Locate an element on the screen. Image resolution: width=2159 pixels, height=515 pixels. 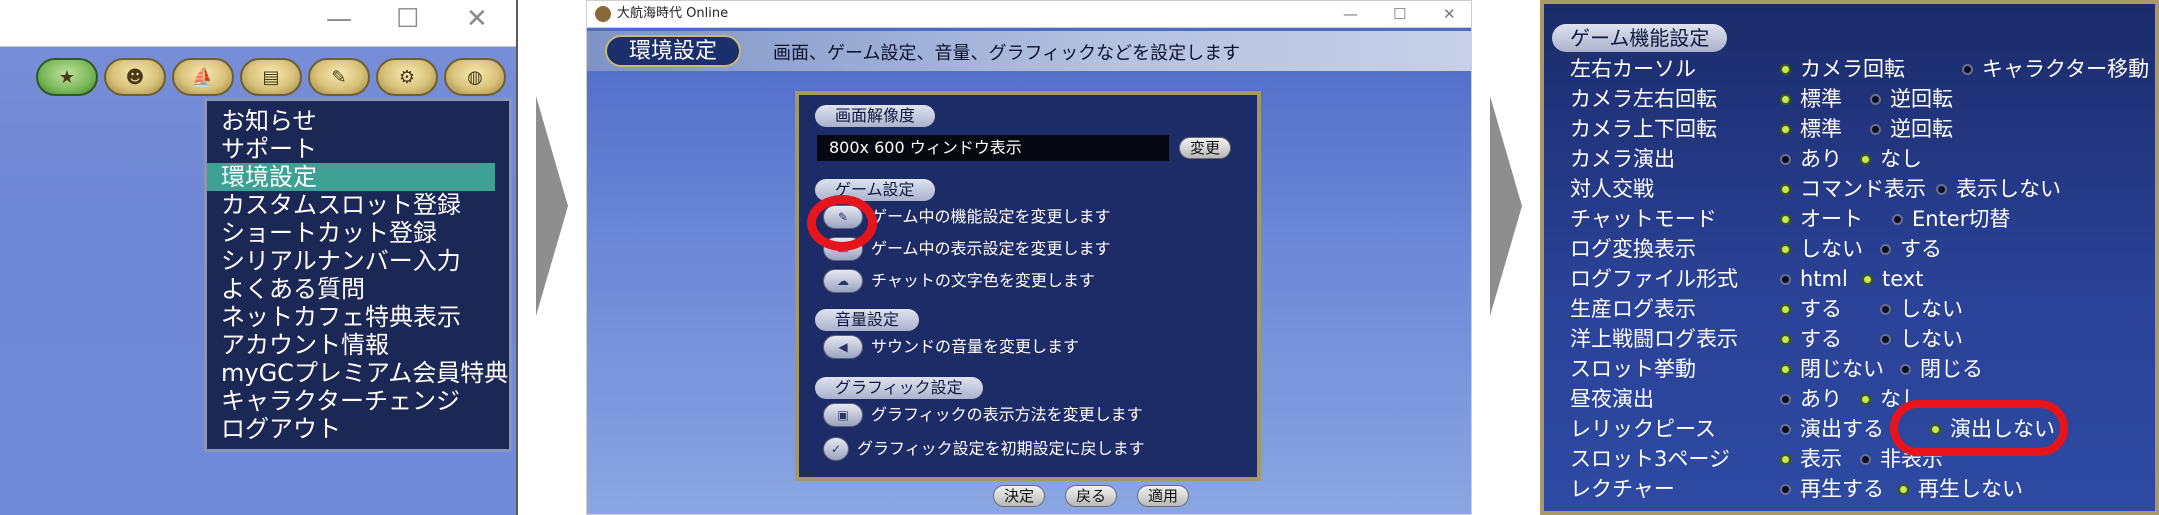
book-icon: ▤ is located at coordinates (271, 77).